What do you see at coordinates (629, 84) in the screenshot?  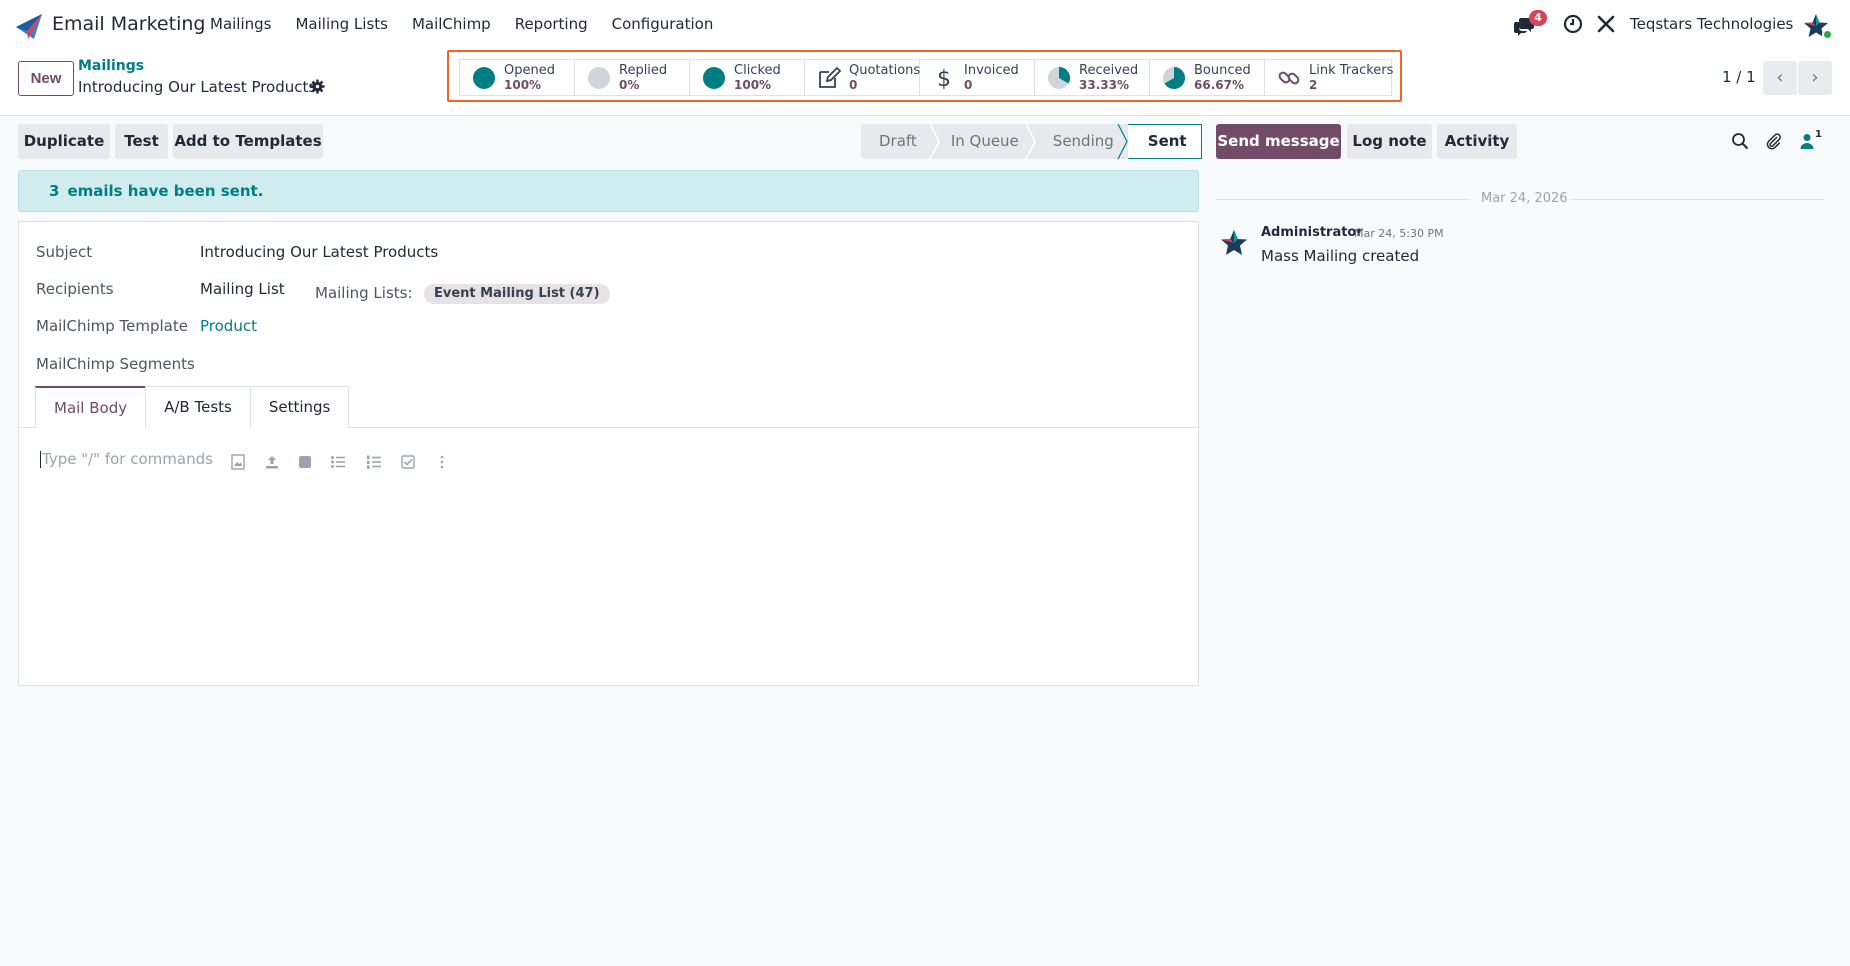 I see `stat-value: 0%` at bounding box center [629, 84].